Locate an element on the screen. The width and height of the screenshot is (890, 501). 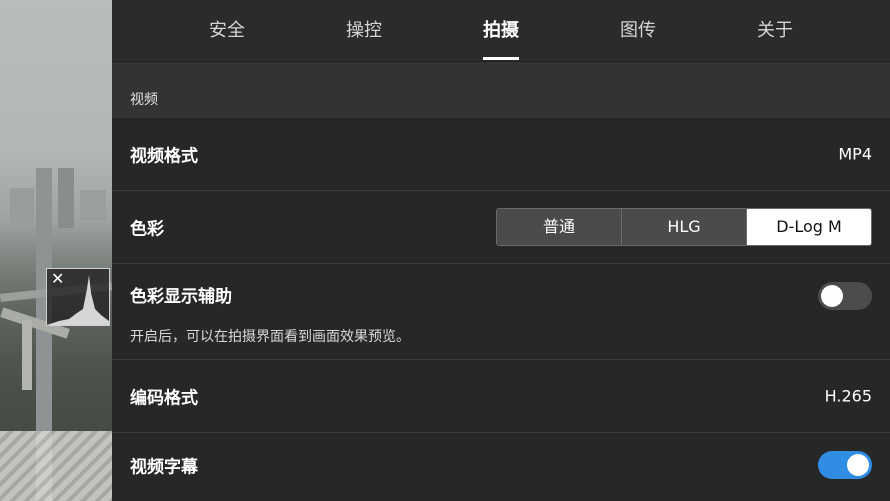
video-subtitles-toggle is located at coordinates (845, 465).